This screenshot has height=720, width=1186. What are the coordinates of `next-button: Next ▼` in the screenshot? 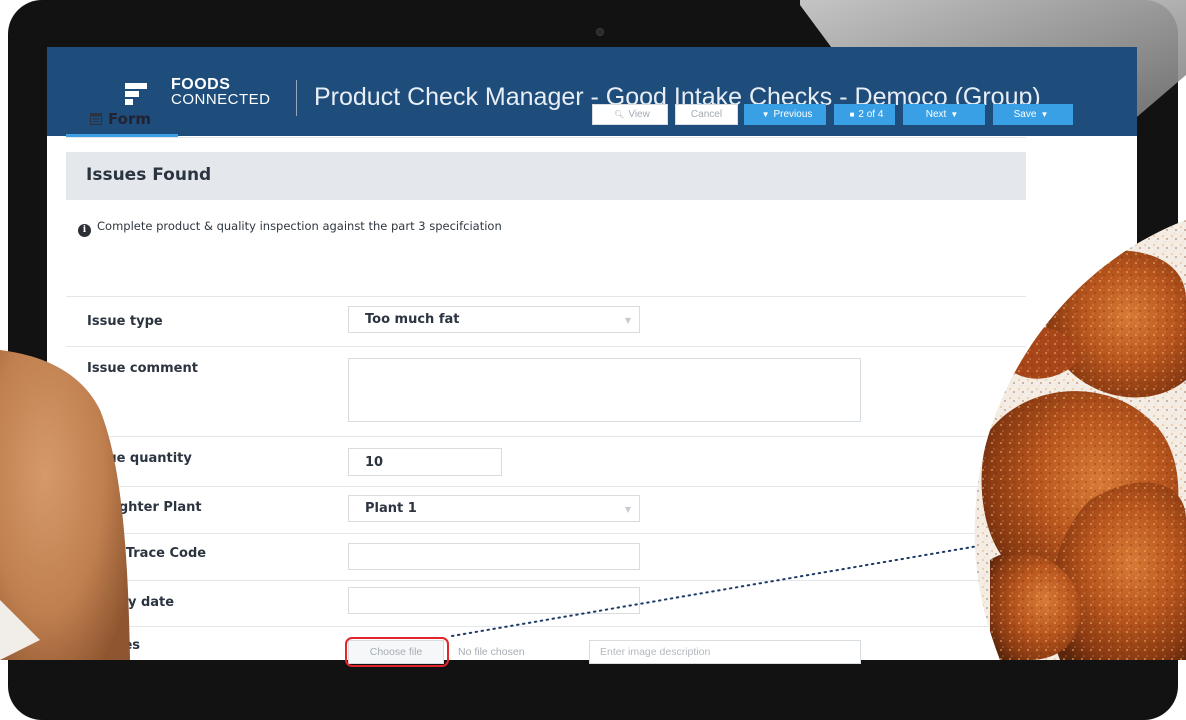 It's located at (944, 114).